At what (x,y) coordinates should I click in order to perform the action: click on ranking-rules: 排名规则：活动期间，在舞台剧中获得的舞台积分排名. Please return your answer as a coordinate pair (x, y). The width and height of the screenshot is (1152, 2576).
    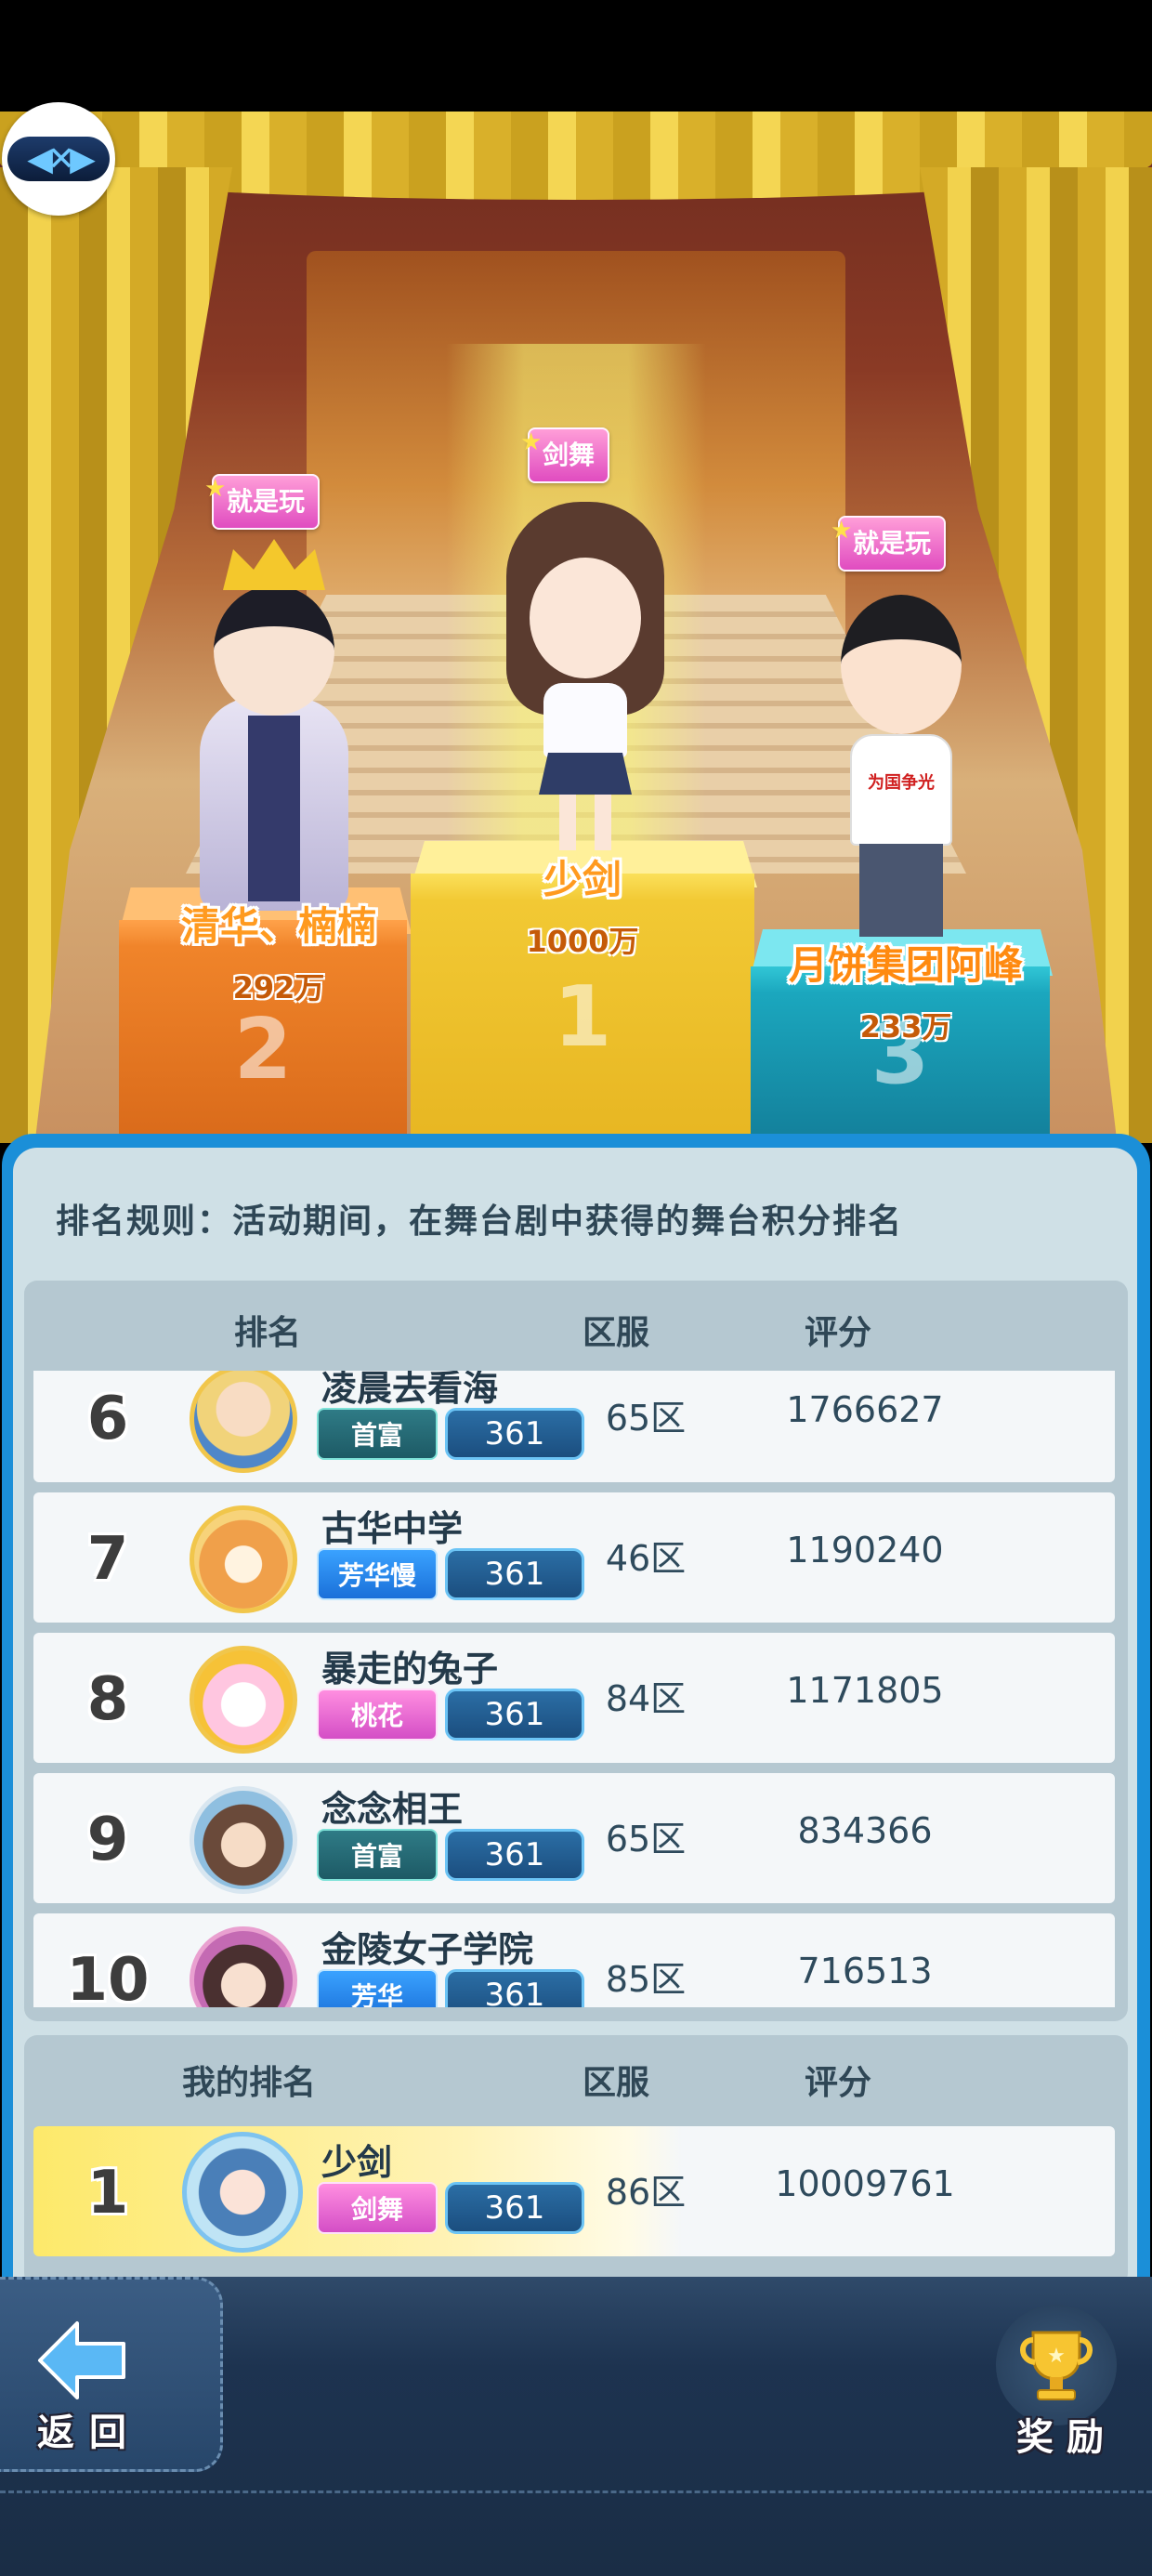
    Looking at the image, I should click on (480, 1222).